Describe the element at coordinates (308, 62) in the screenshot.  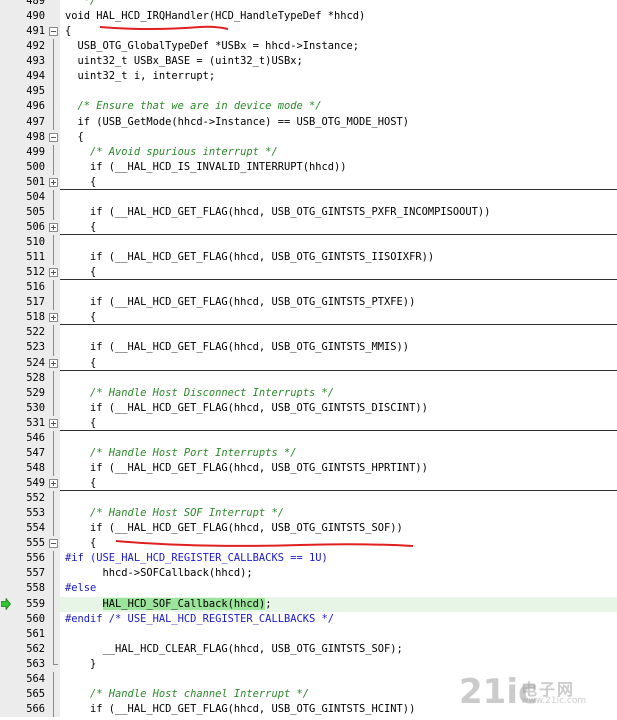
I see `code-line: 493 uint32_t USBx_BASE = (uint32_t)USBx;` at that location.